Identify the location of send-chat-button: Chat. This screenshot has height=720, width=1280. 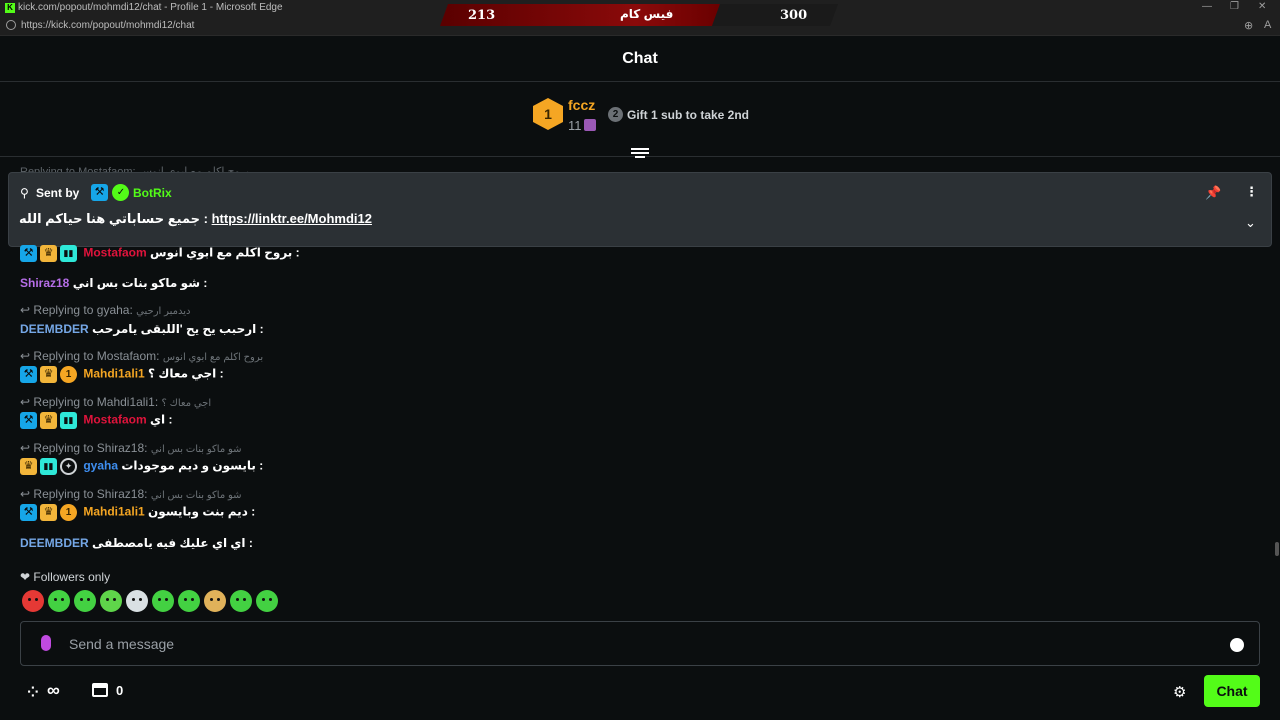
(1232, 691).